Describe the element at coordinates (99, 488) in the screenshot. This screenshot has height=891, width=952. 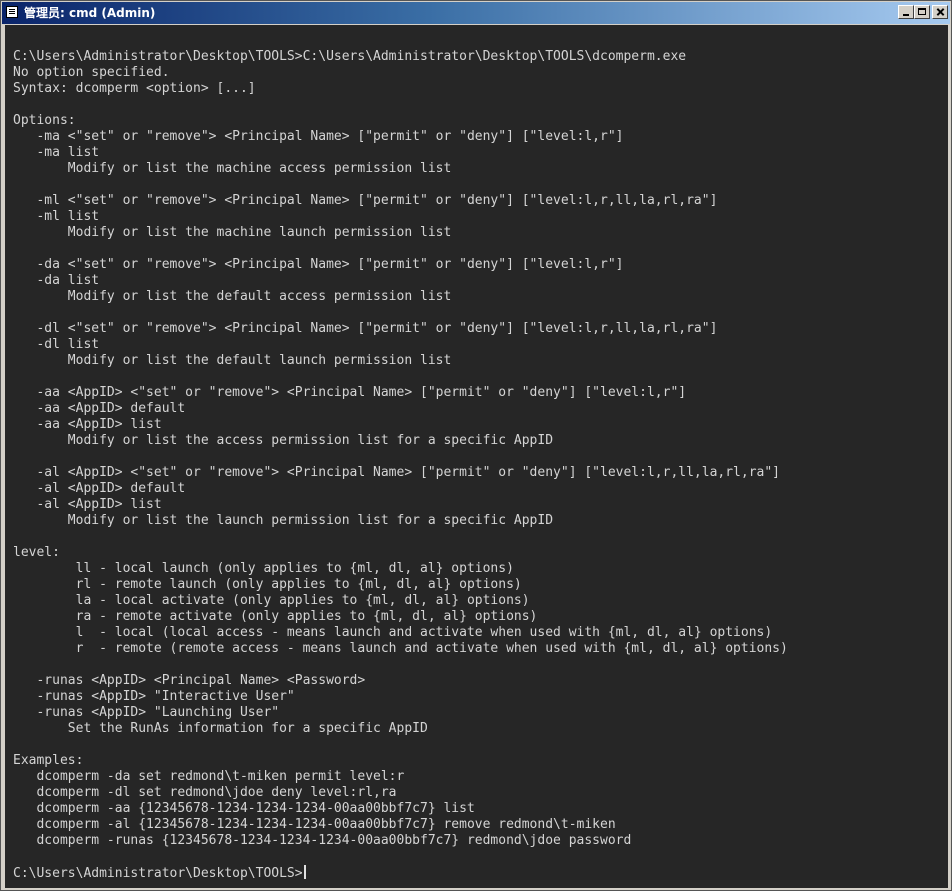
I see `console-line: -al <AppID> default` at that location.